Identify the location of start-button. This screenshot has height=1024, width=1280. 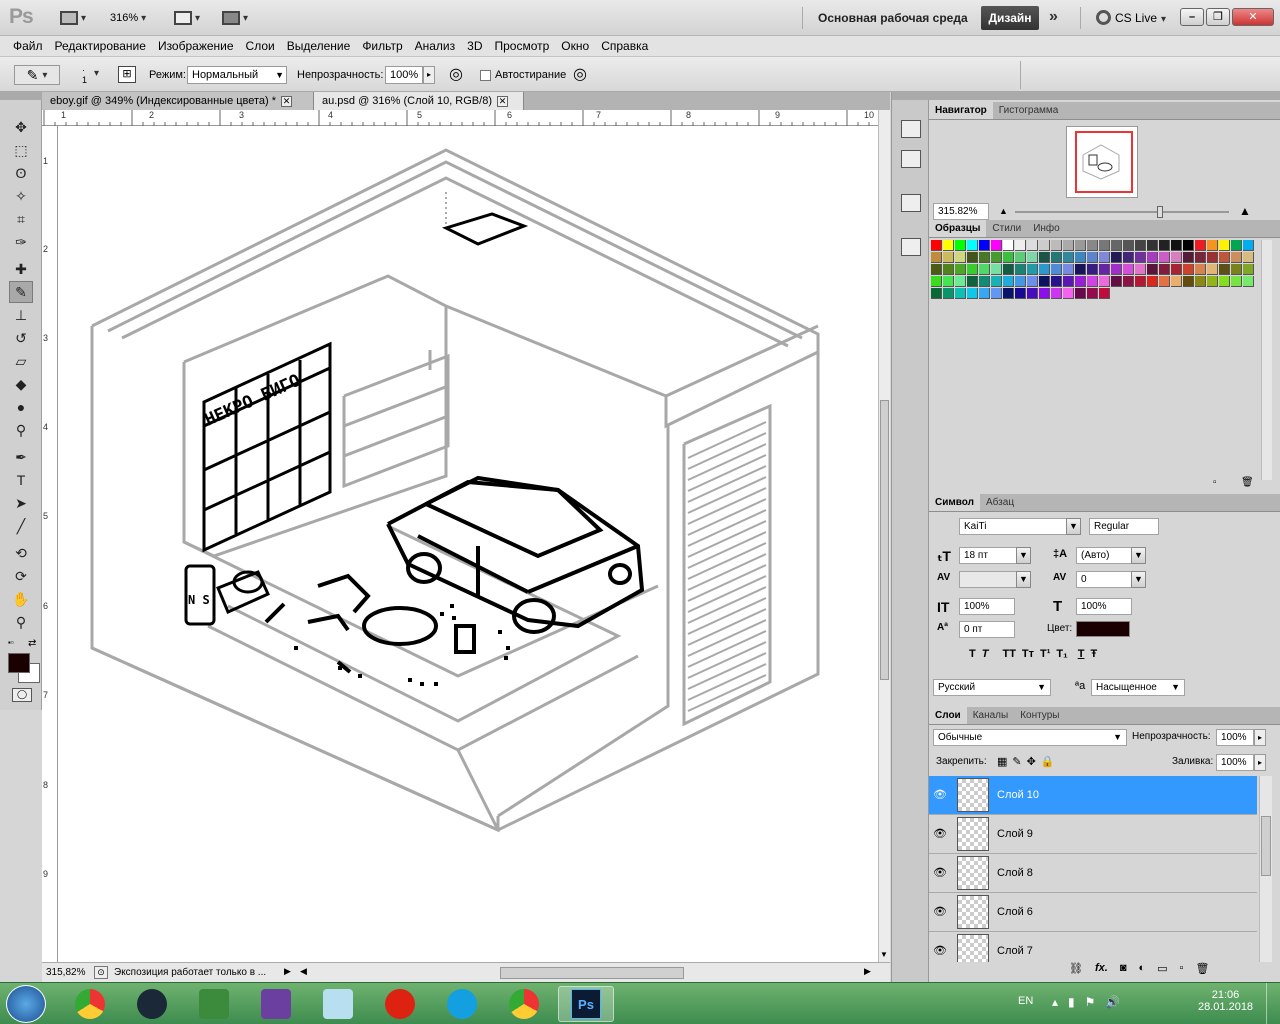
(26, 1004).